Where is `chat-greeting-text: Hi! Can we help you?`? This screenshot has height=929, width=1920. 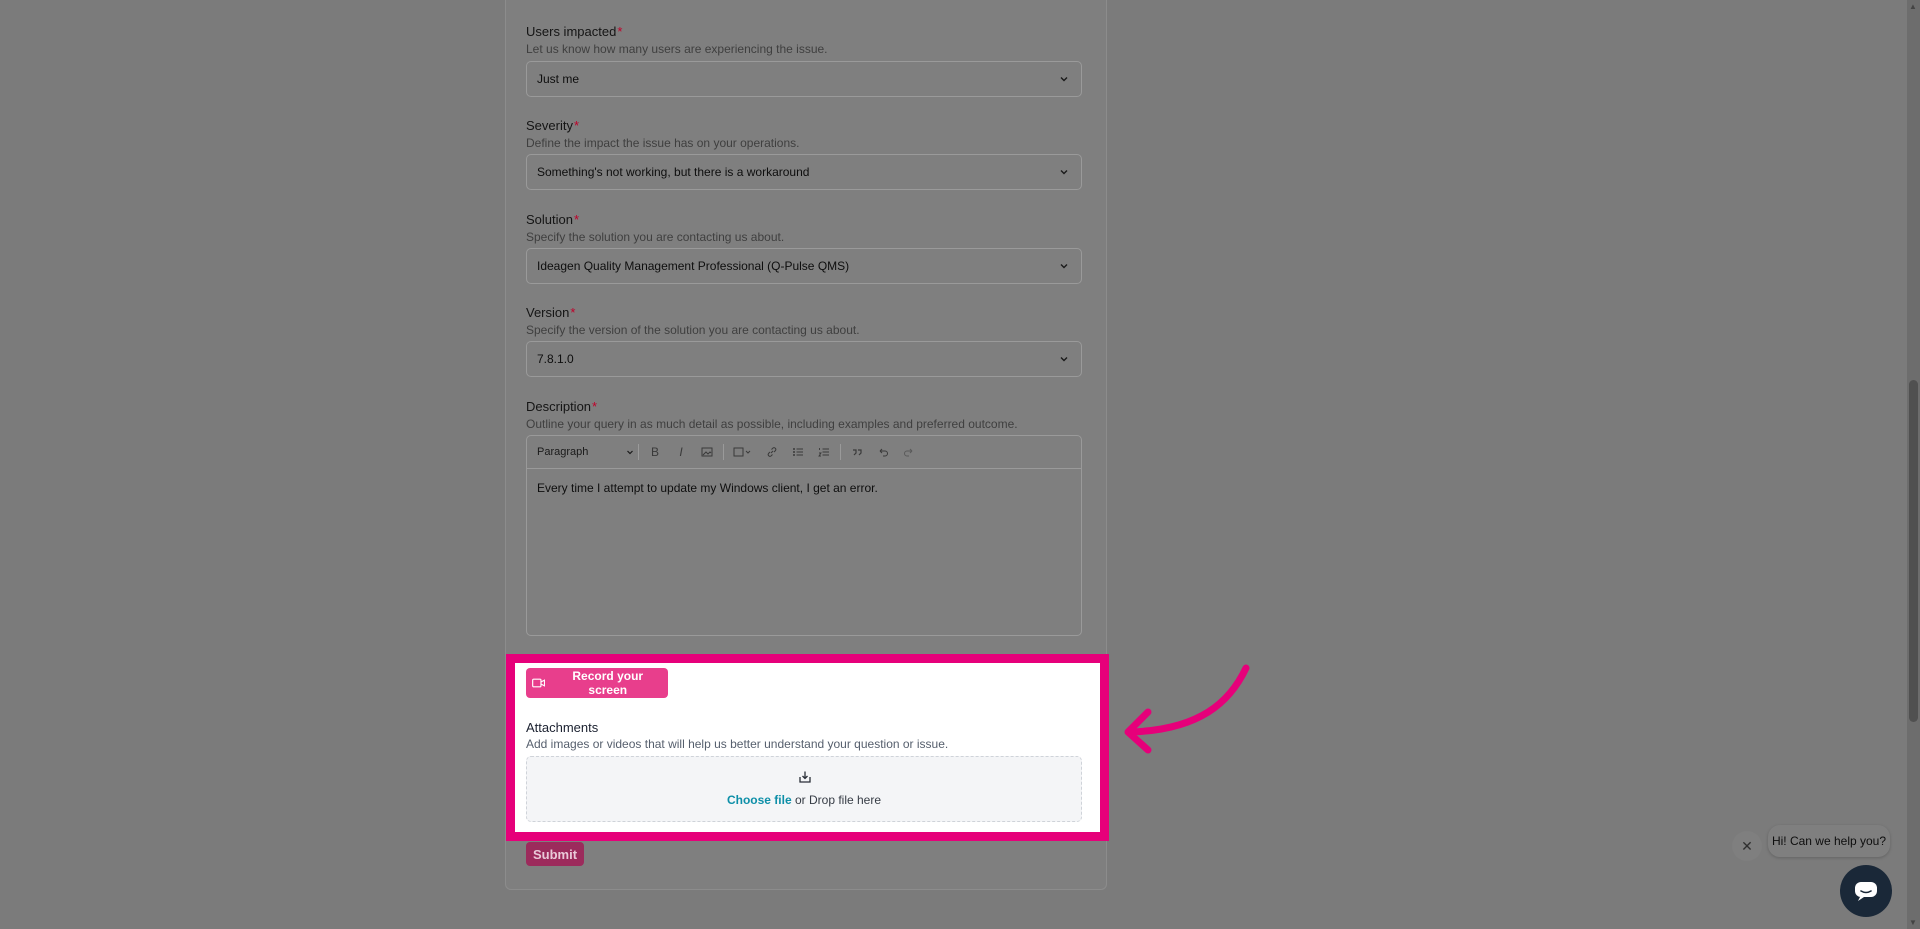
chat-greeting-text: Hi! Can we help you? is located at coordinates (1829, 841).